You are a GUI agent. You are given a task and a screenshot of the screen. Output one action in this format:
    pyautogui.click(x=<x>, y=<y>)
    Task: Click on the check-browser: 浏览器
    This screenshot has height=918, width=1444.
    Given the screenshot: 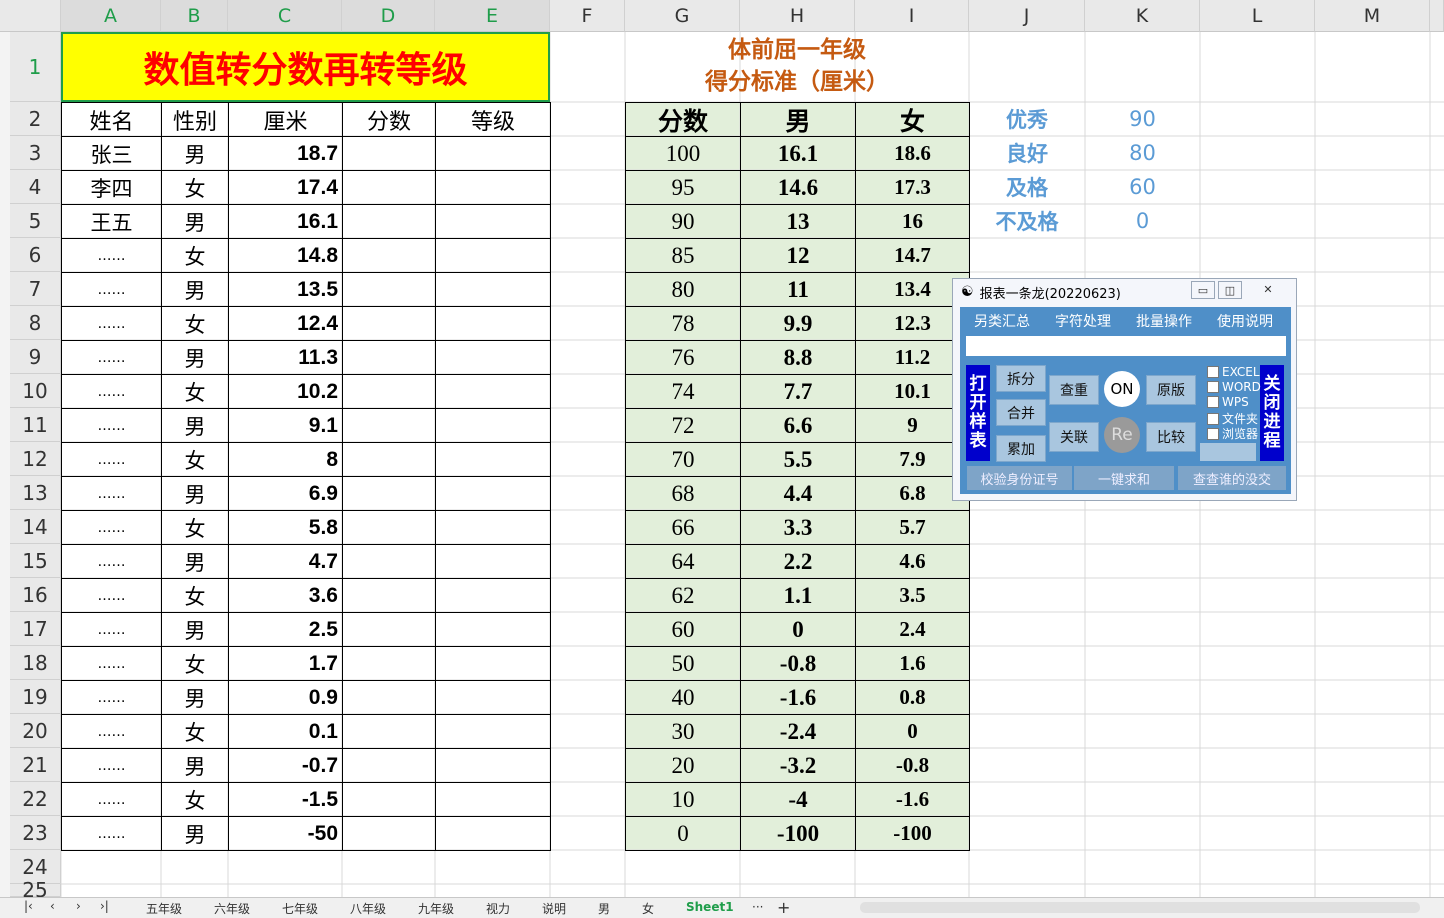 What is the action you would take?
    pyautogui.click(x=1232, y=433)
    